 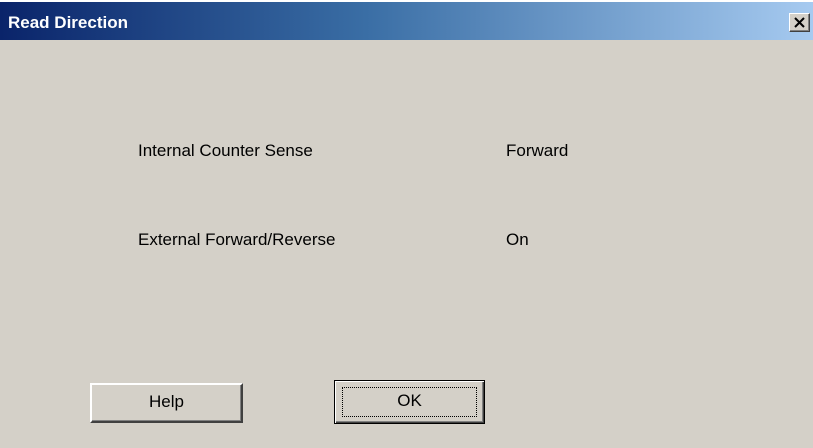 I want to click on help-button: Help, so click(x=166, y=403).